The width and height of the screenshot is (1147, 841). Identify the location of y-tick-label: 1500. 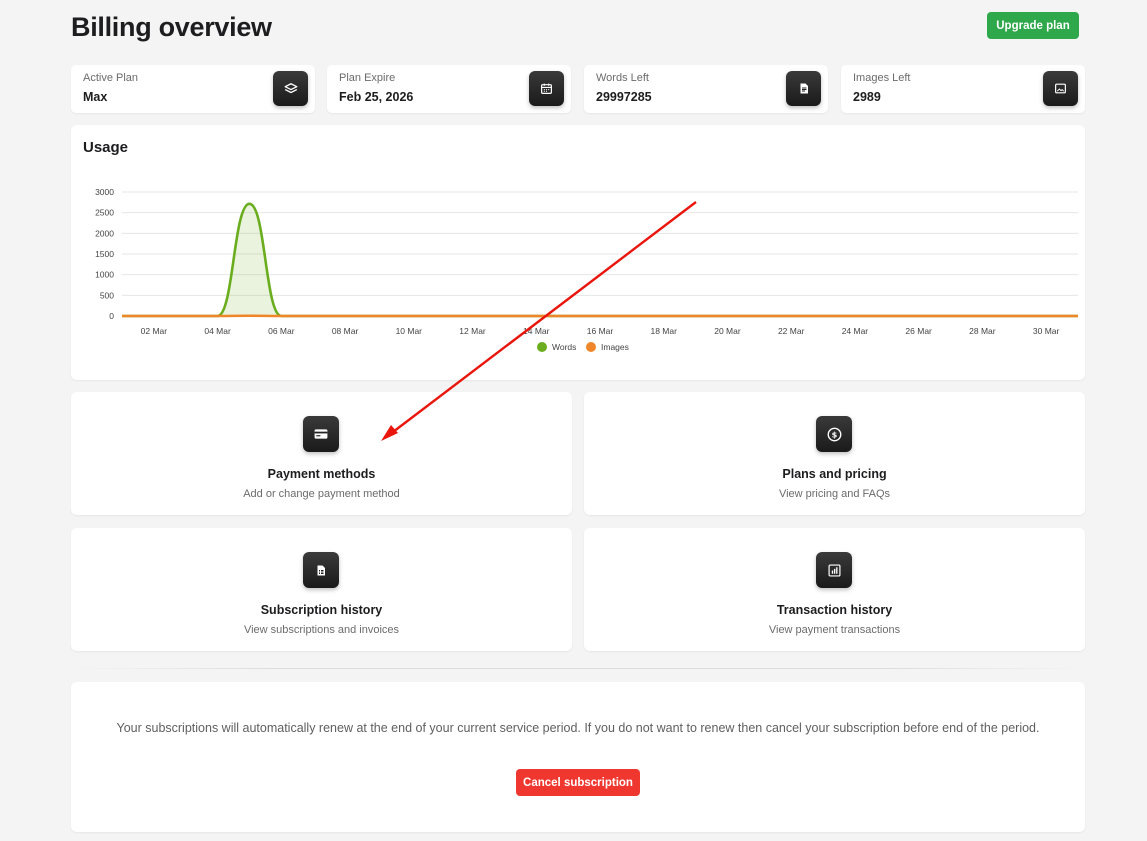
(104, 254).